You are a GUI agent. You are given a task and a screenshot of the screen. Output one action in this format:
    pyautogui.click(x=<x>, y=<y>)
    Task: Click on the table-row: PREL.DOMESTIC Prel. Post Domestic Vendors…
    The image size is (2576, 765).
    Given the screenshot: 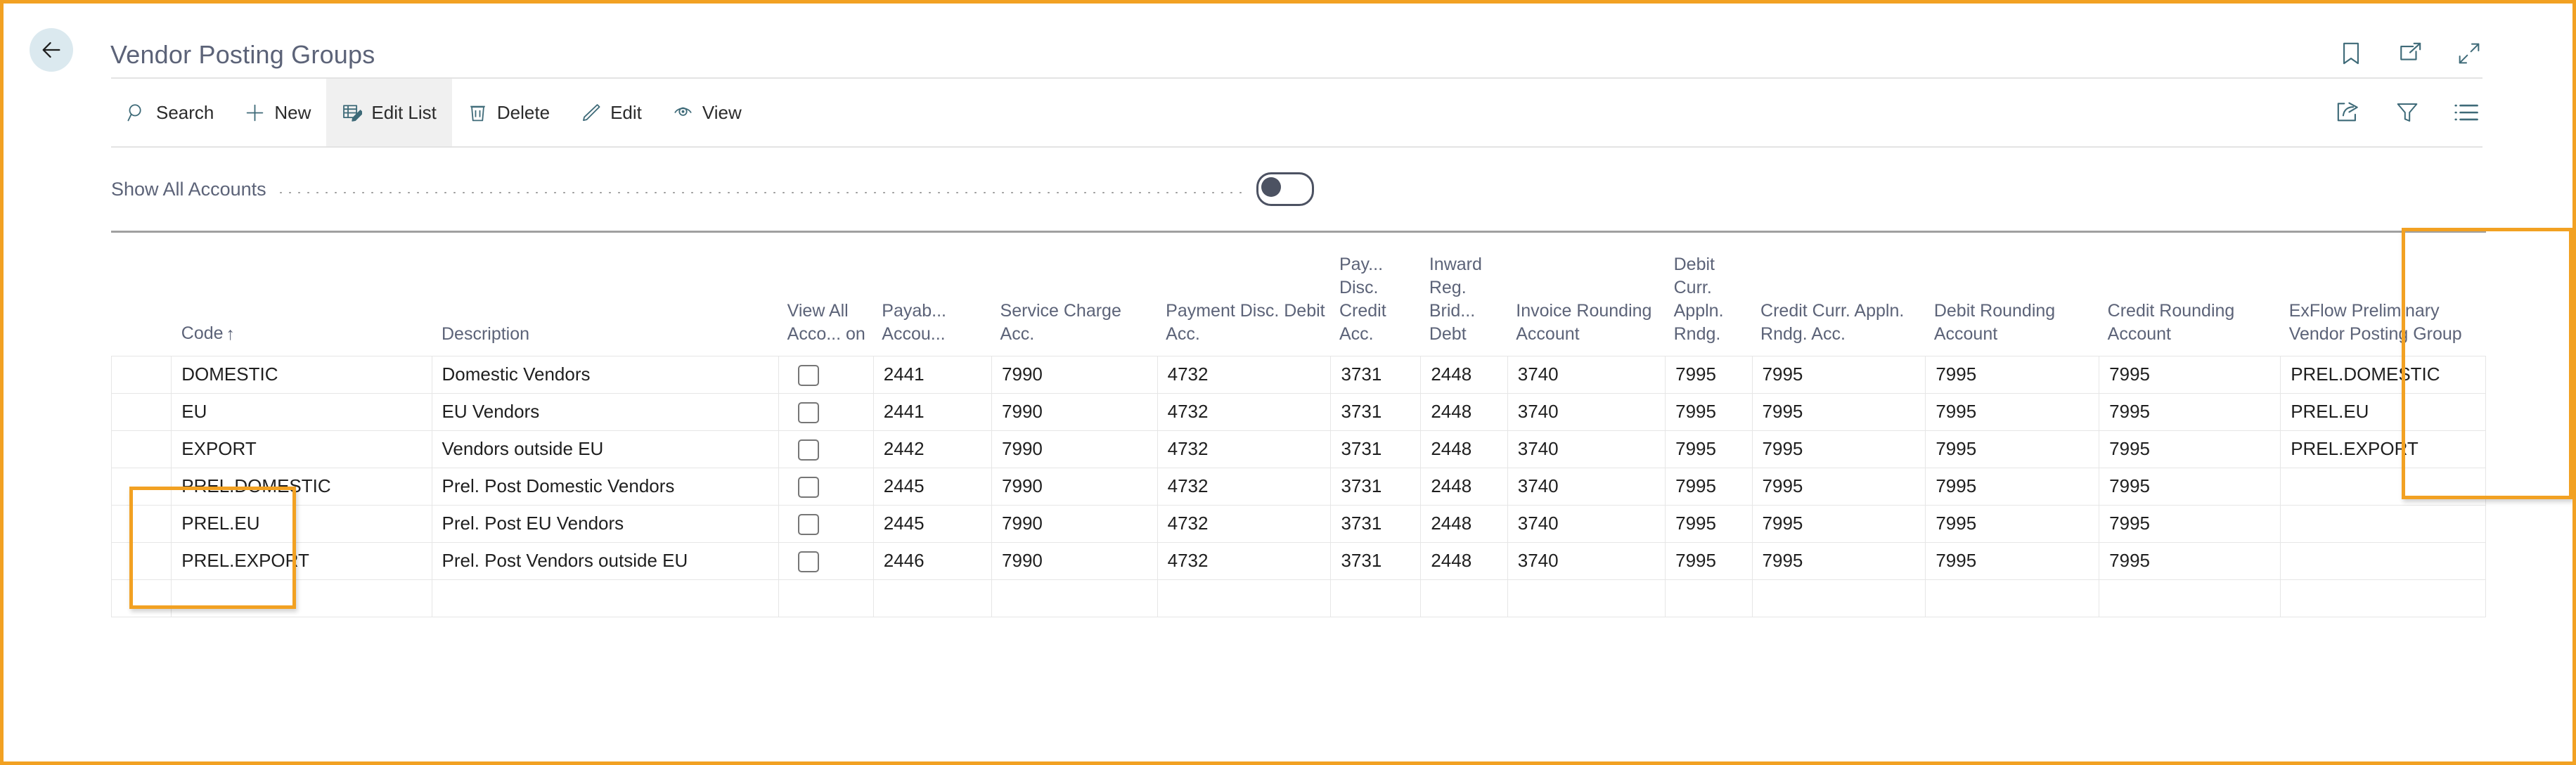 What is the action you would take?
    pyautogui.click(x=1298, y=487)
    